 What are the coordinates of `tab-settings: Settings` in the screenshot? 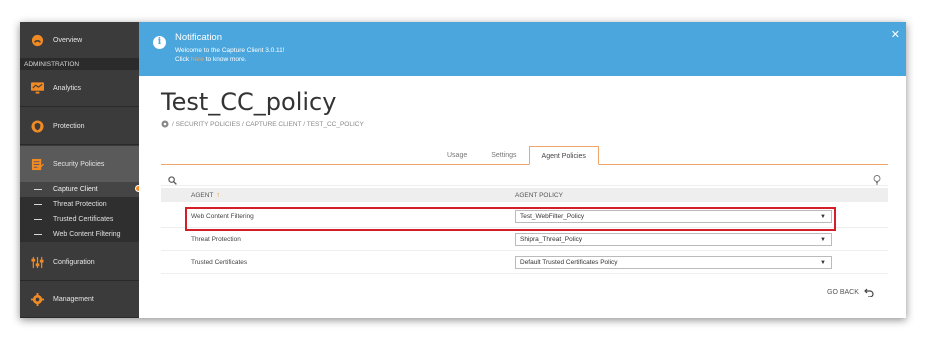 It's located at (503, 155).